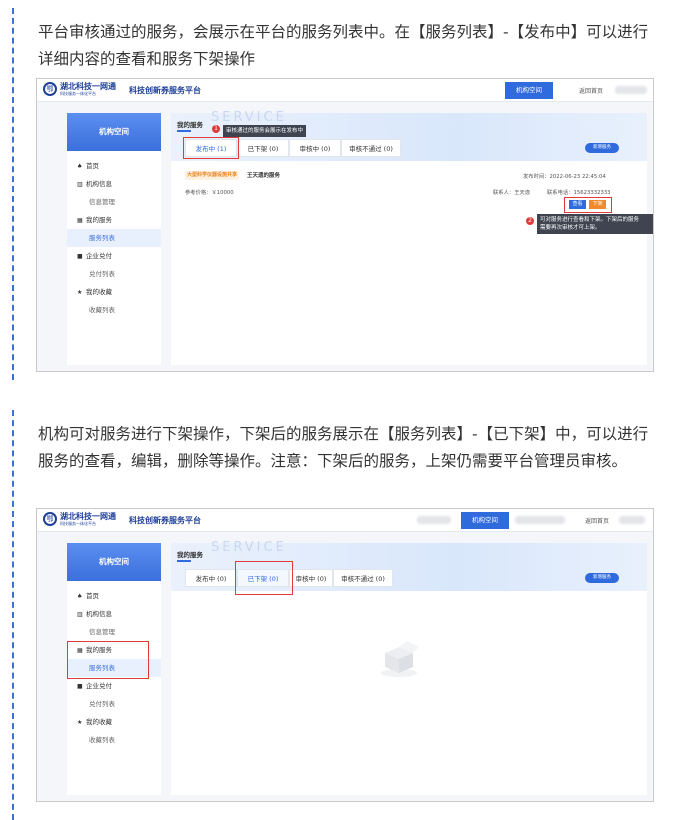  Describe the element at coordinates (590, 220) in the screenshot. I see `annotation-2-line-1: 可对服务进行查看和下架。下架后的服务` at that location.